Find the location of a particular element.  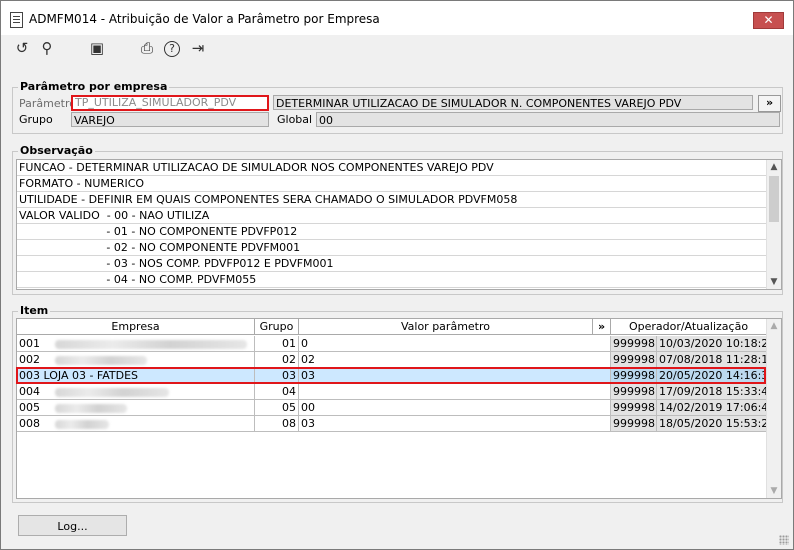

valor-cell: 0 is located at coordinates (455, 344).